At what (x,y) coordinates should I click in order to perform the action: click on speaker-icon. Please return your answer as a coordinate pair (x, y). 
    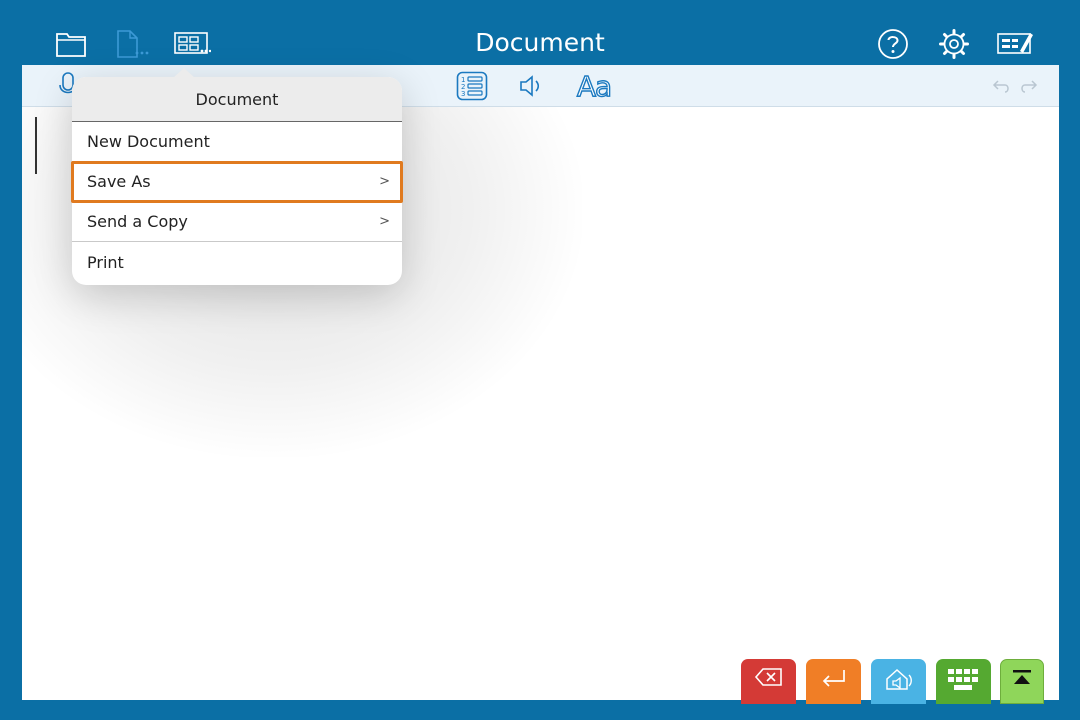
    Looking at the image, I should click on (531, 86).